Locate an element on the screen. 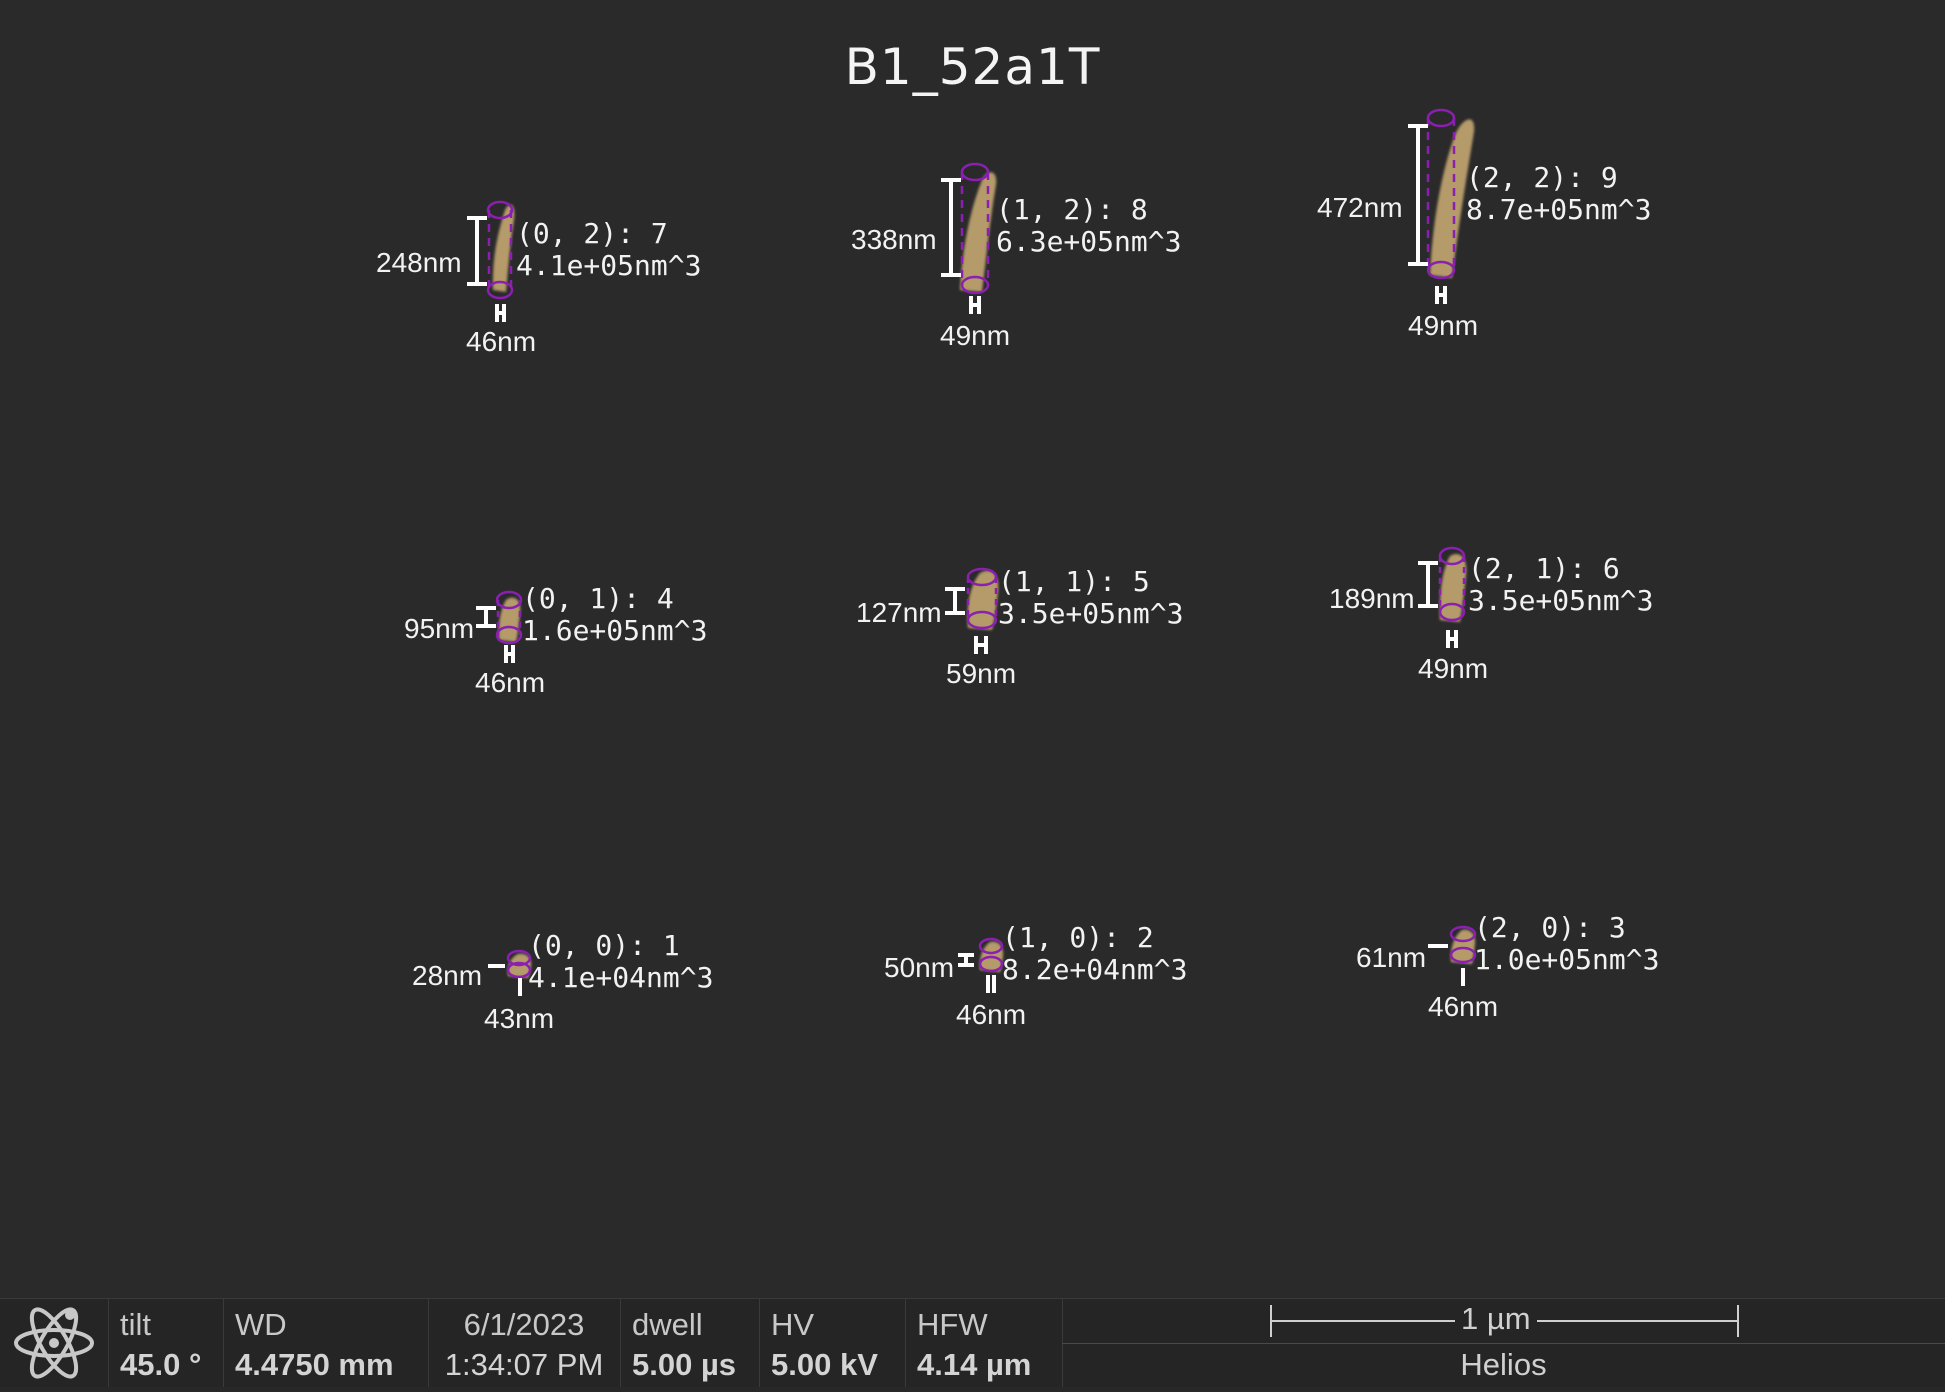 The image size is (1945, 1392). width-label-1-2: 49nm is located at coordinates (975, 335).